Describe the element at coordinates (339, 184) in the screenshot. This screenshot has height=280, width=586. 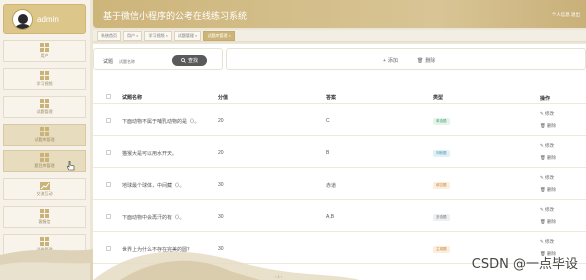
I see `table-row: 地球最个球体，中间藏（）。 30 赤道 填空题 ✎ 修改 🗑 删除` at that location.